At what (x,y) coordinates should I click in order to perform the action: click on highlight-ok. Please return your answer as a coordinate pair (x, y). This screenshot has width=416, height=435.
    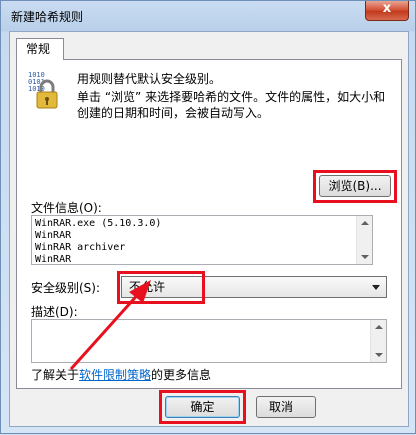
    Looking at the image, I should click on (202, 407).